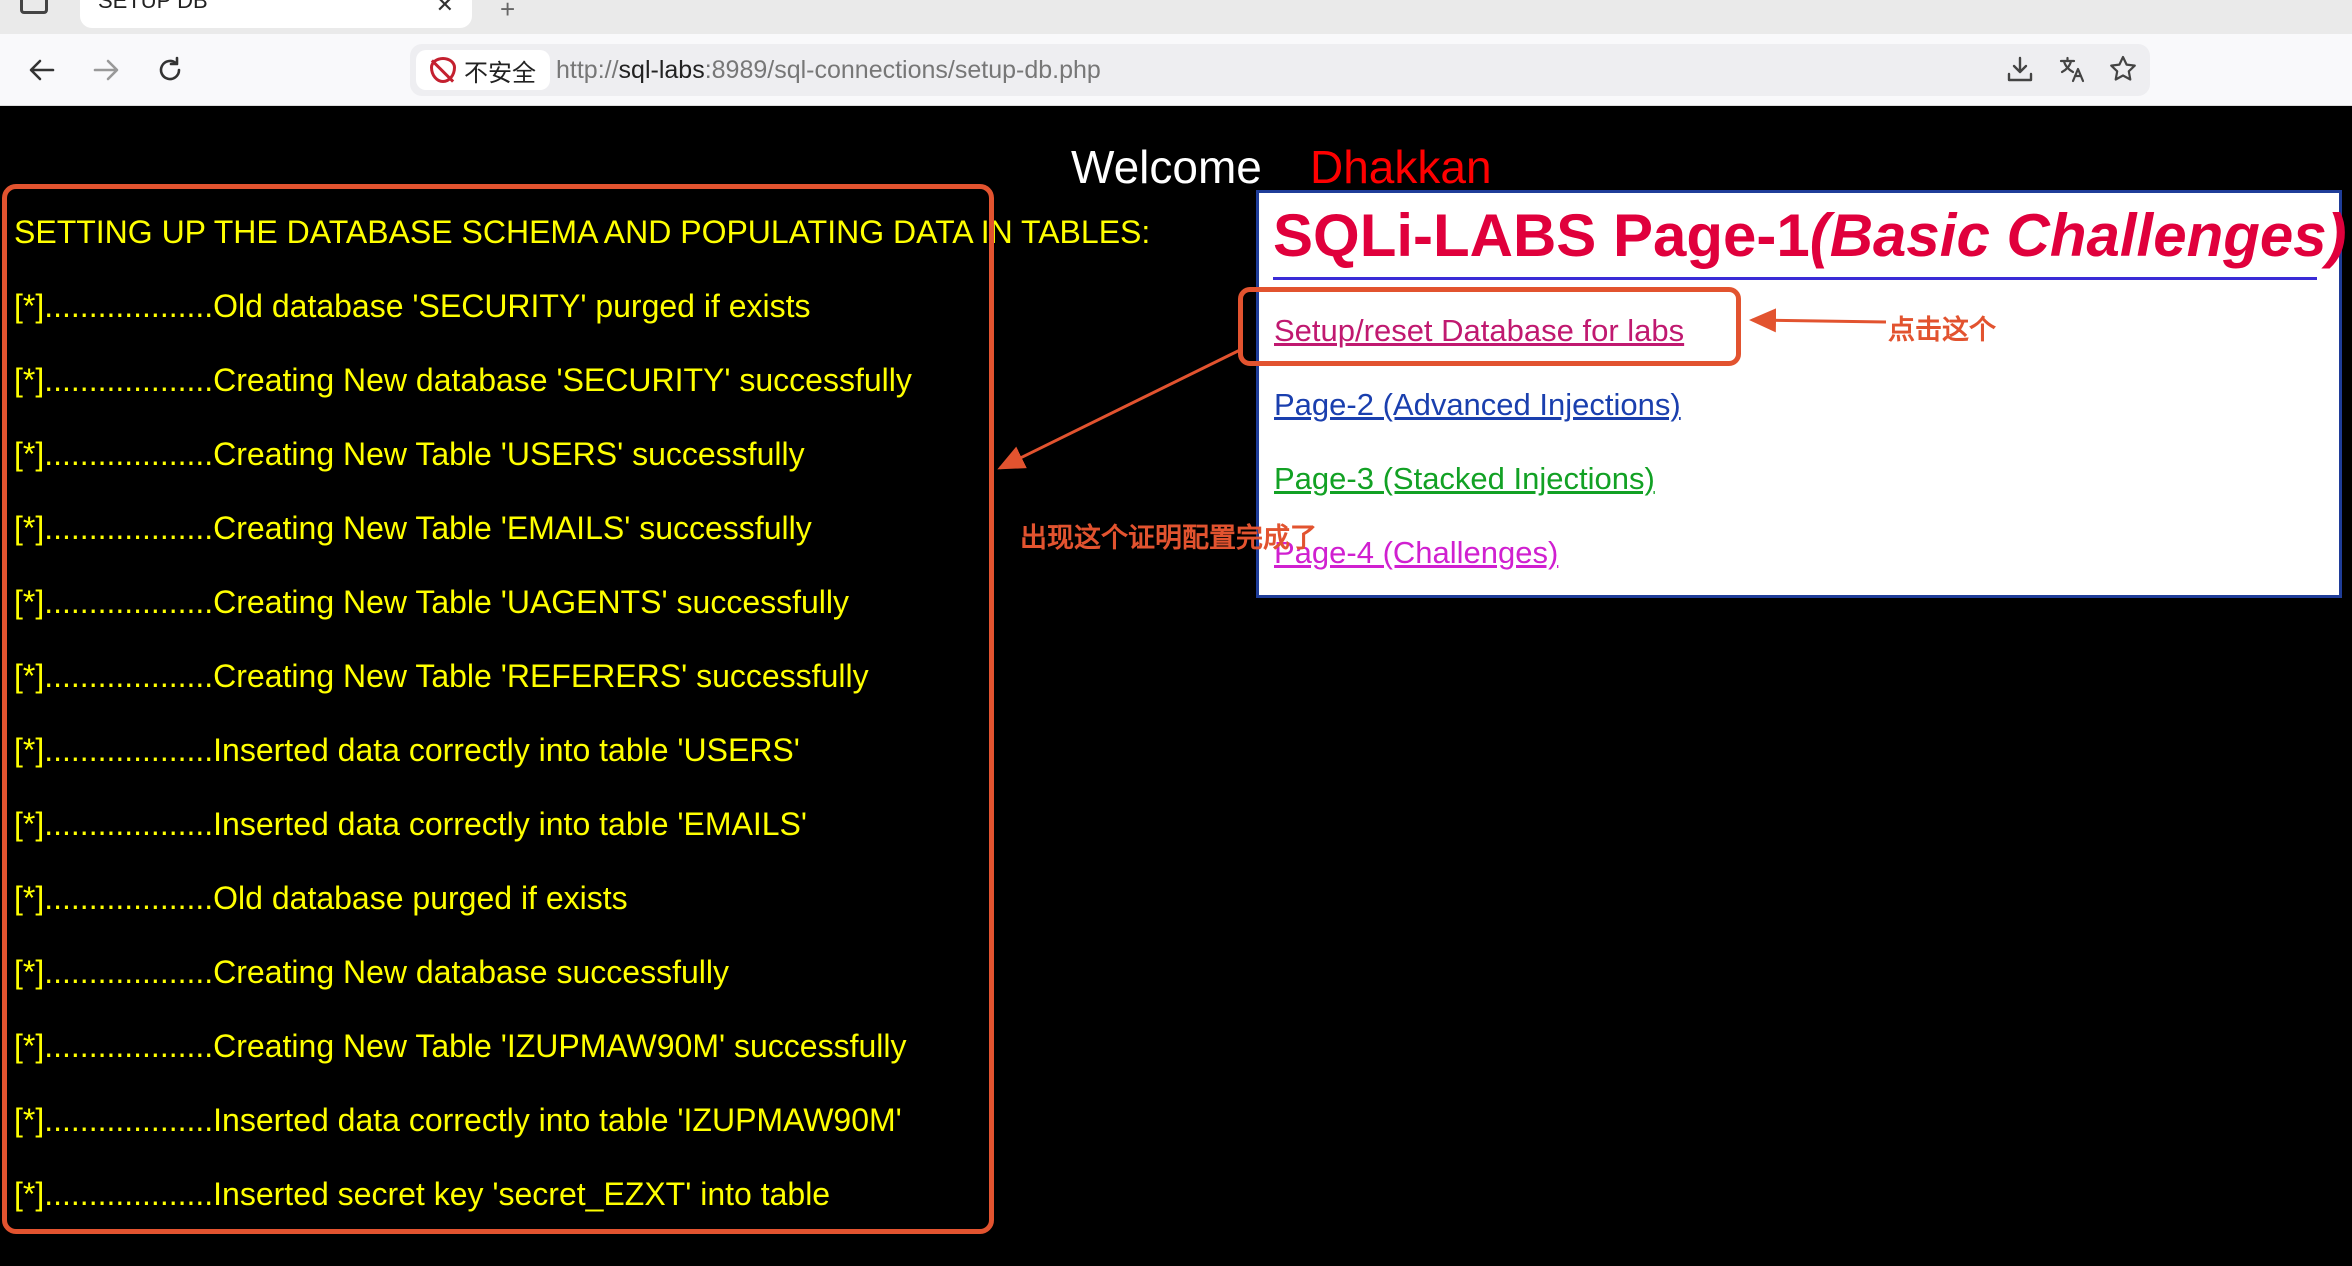 This screenshot has width=2352, height=1266. Describe the element at coordinates (1942, 330) in the screenshot. I see `annotation-click-here: 点击这个` at that location.